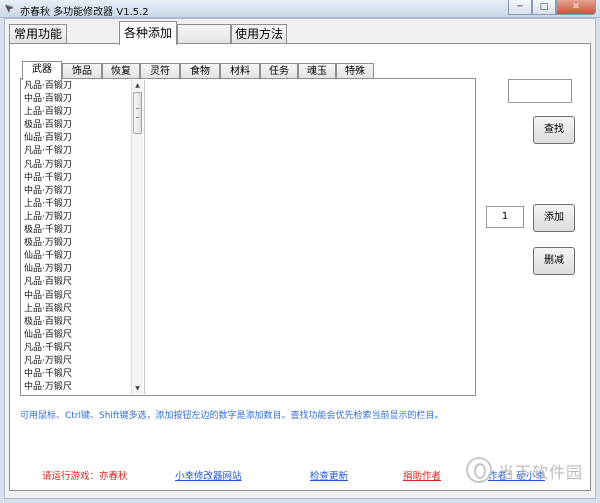 The height and width of the screenshot is (503, 600). I want to click on tab-materials: 材料, so click(240, 71).